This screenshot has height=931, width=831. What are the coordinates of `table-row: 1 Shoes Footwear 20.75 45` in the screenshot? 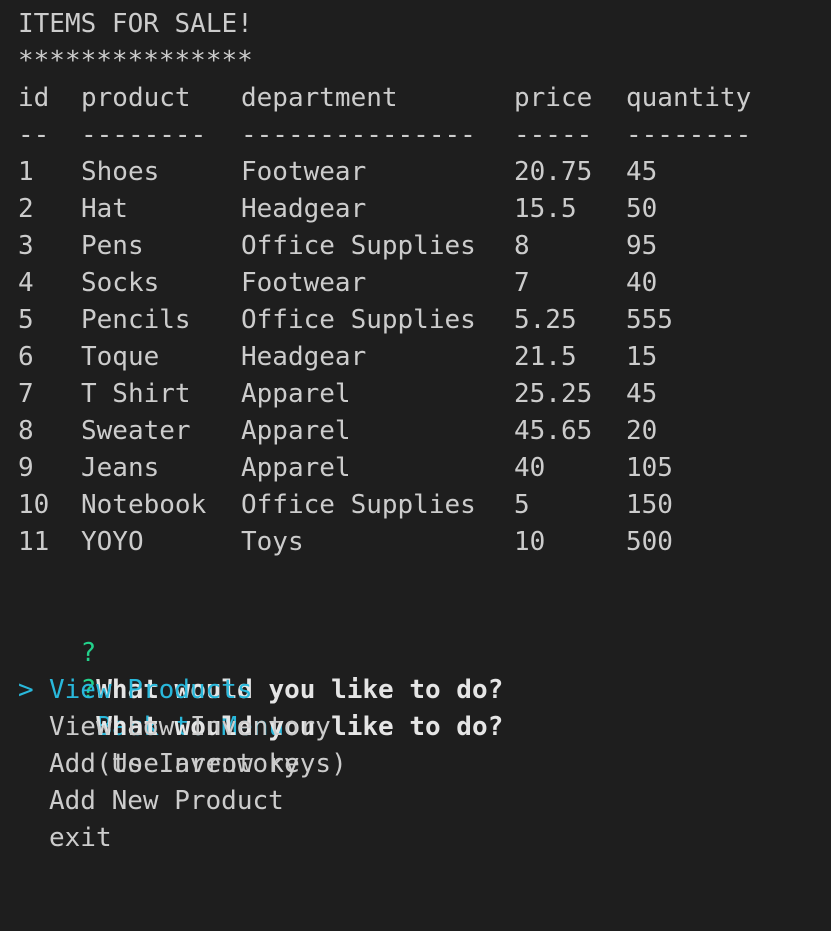 It's located at (418, 172).